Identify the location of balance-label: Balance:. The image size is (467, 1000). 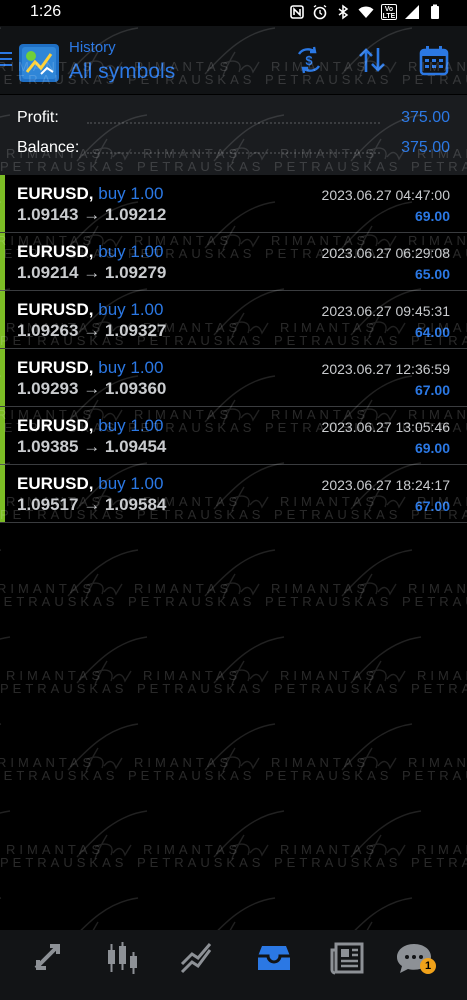
(48, 147).